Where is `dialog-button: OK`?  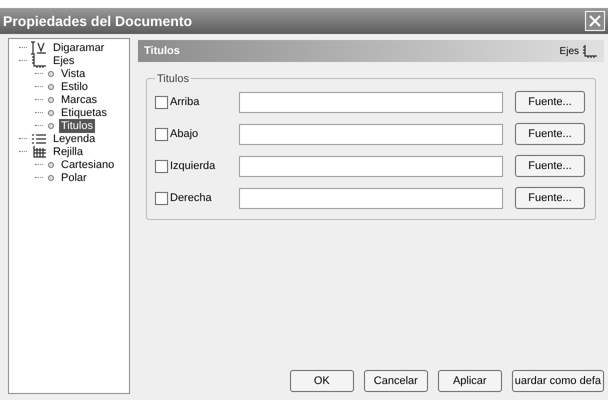 dialog-button: OK is located at coordinates (322, 381).